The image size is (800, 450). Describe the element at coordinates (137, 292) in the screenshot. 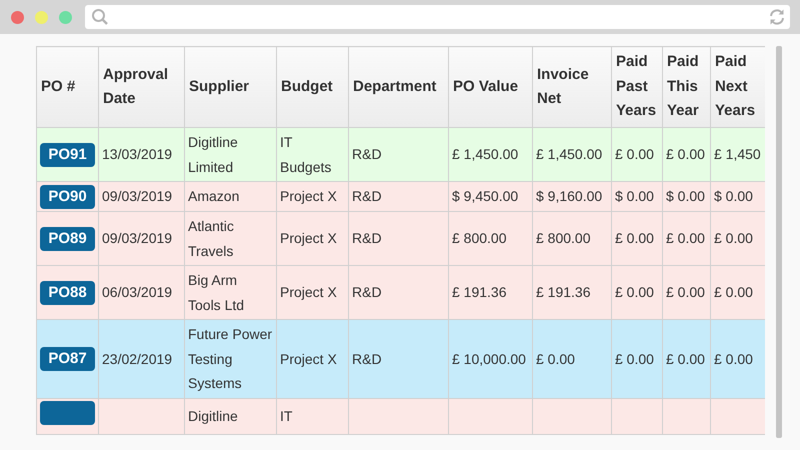

I see `table-cell: 06/03/2019` at that location.